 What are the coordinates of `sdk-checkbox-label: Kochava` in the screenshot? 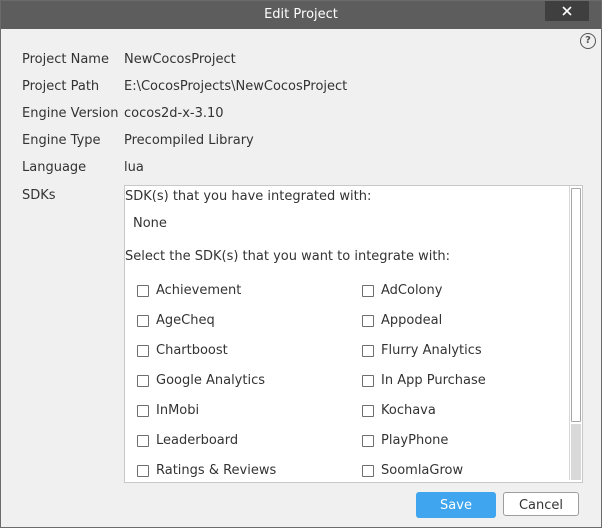 It's located at (408, 410).